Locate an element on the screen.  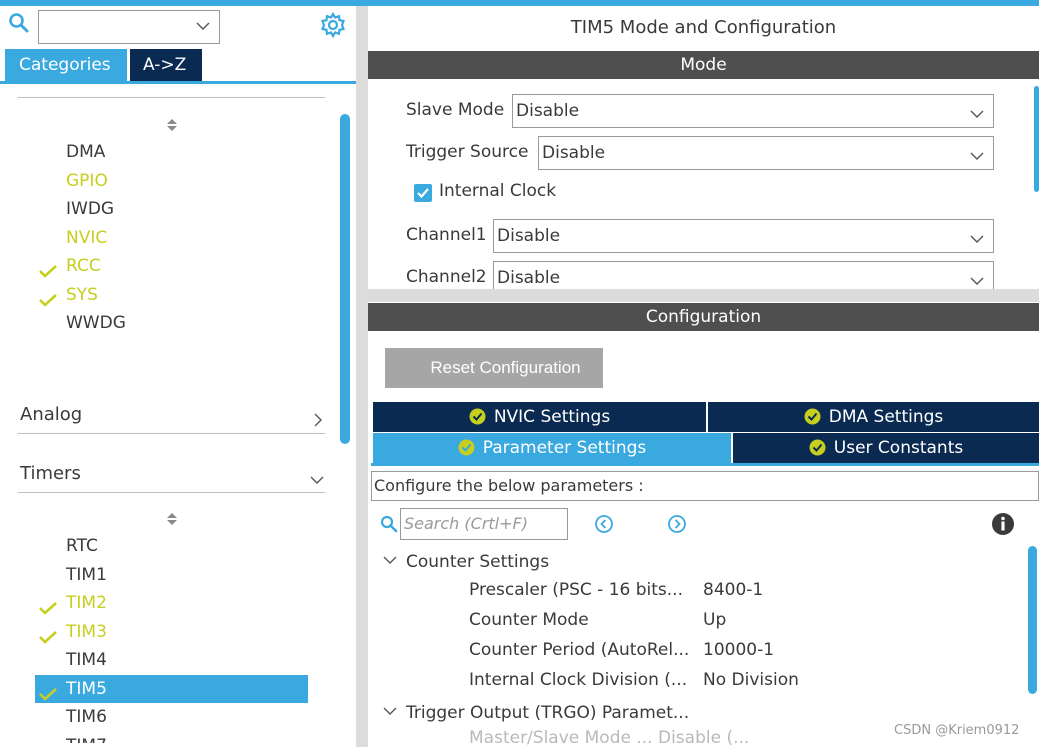
internal-clock-label: Internal Clock is located at coordinates (498, 191).